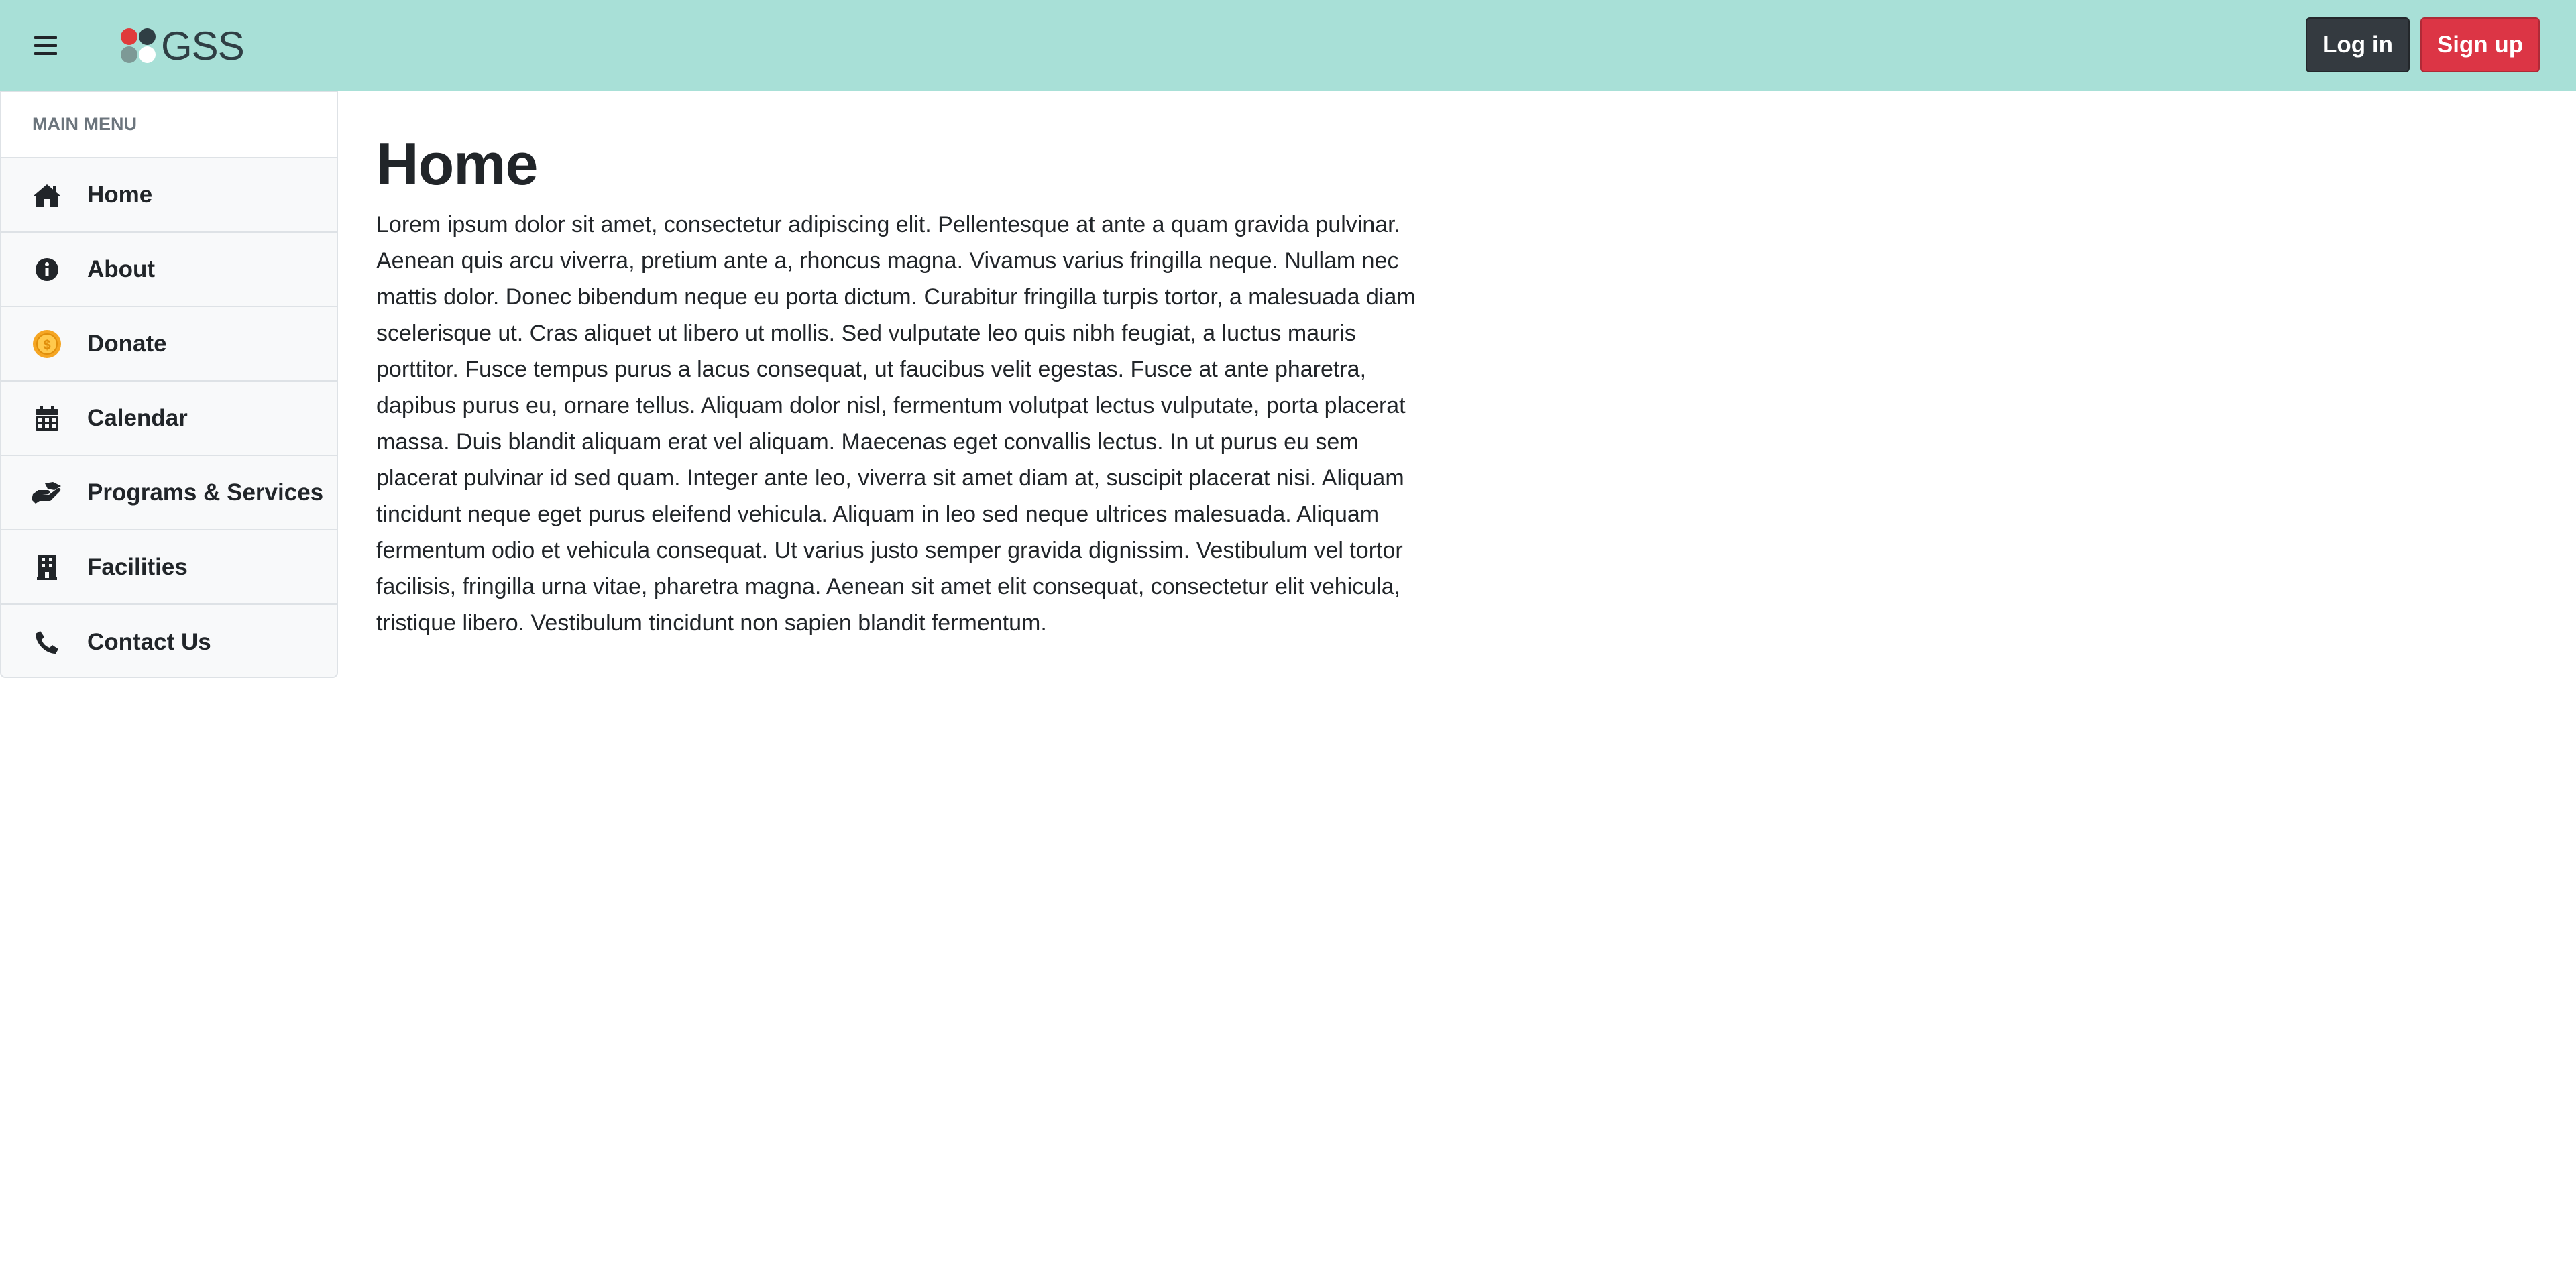 This screenshot has width=2576, height=1282. I want to click on sidebar-item-calendar: Calendar, so click(169, 419).